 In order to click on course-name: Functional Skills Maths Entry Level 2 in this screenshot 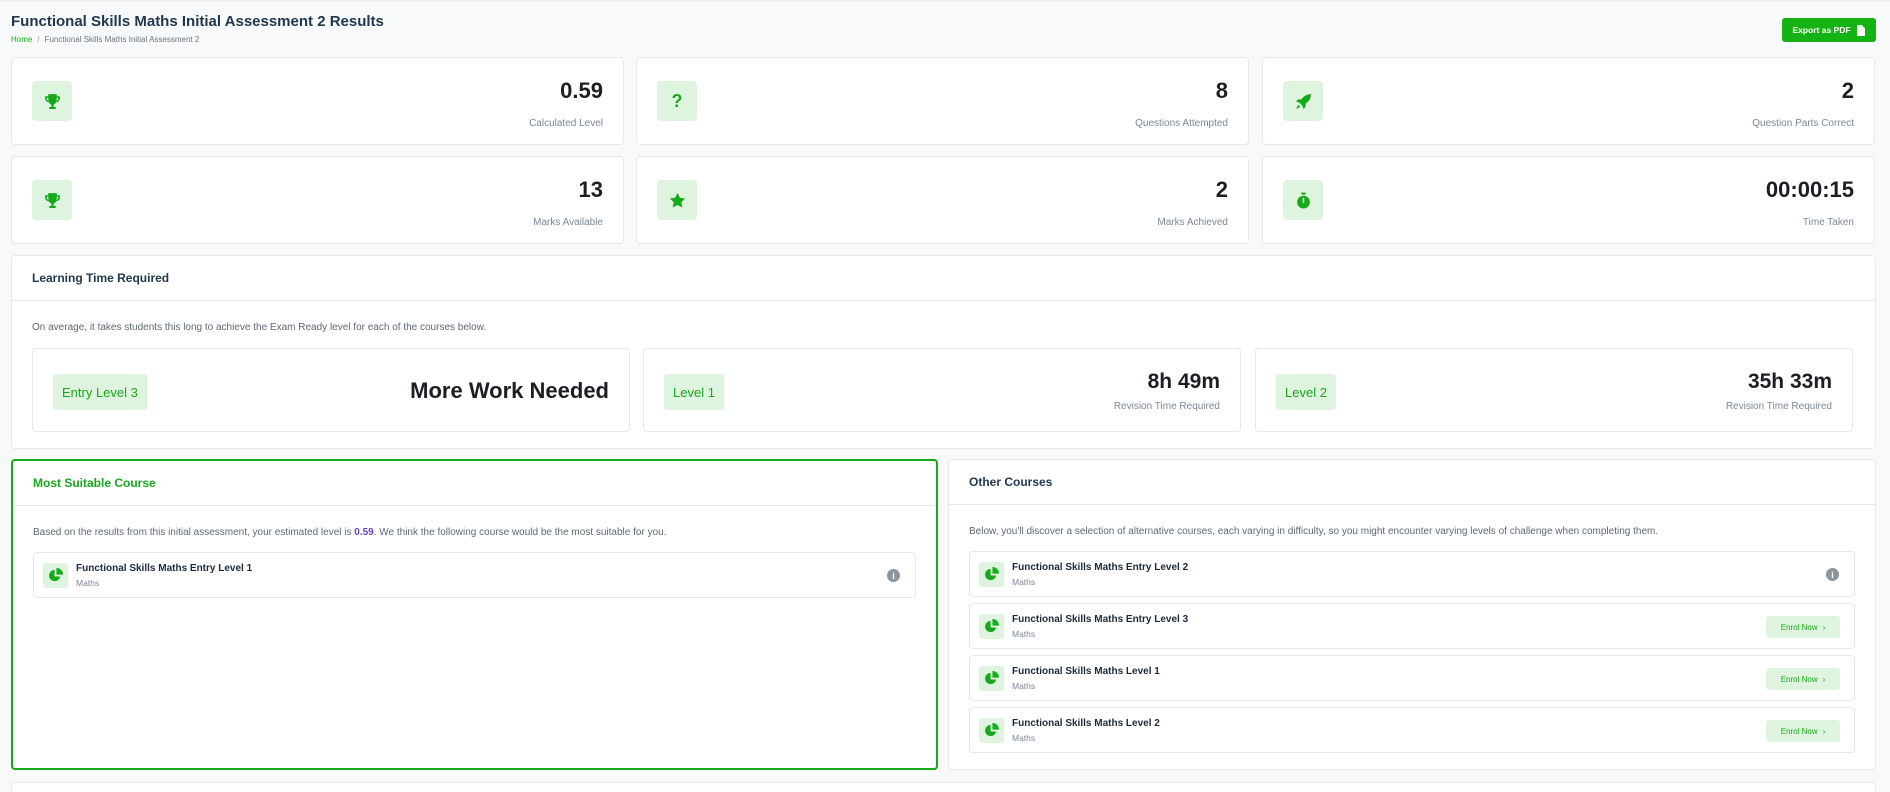, I will do `click(1100, 567)`.